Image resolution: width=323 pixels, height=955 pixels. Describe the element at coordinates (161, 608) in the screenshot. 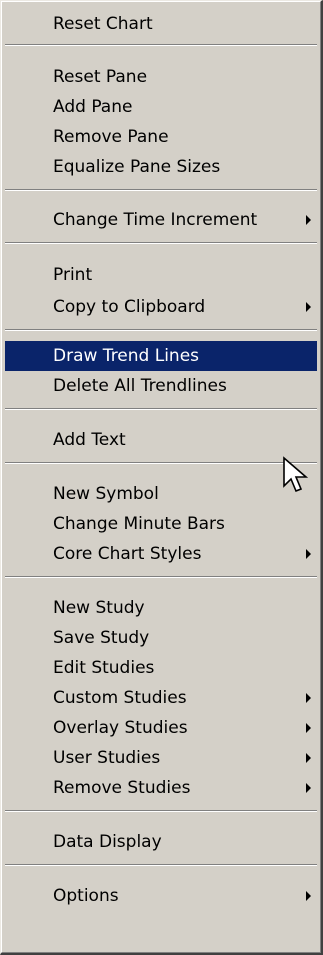

I see `menu-item-new-study: New Study` at that location.